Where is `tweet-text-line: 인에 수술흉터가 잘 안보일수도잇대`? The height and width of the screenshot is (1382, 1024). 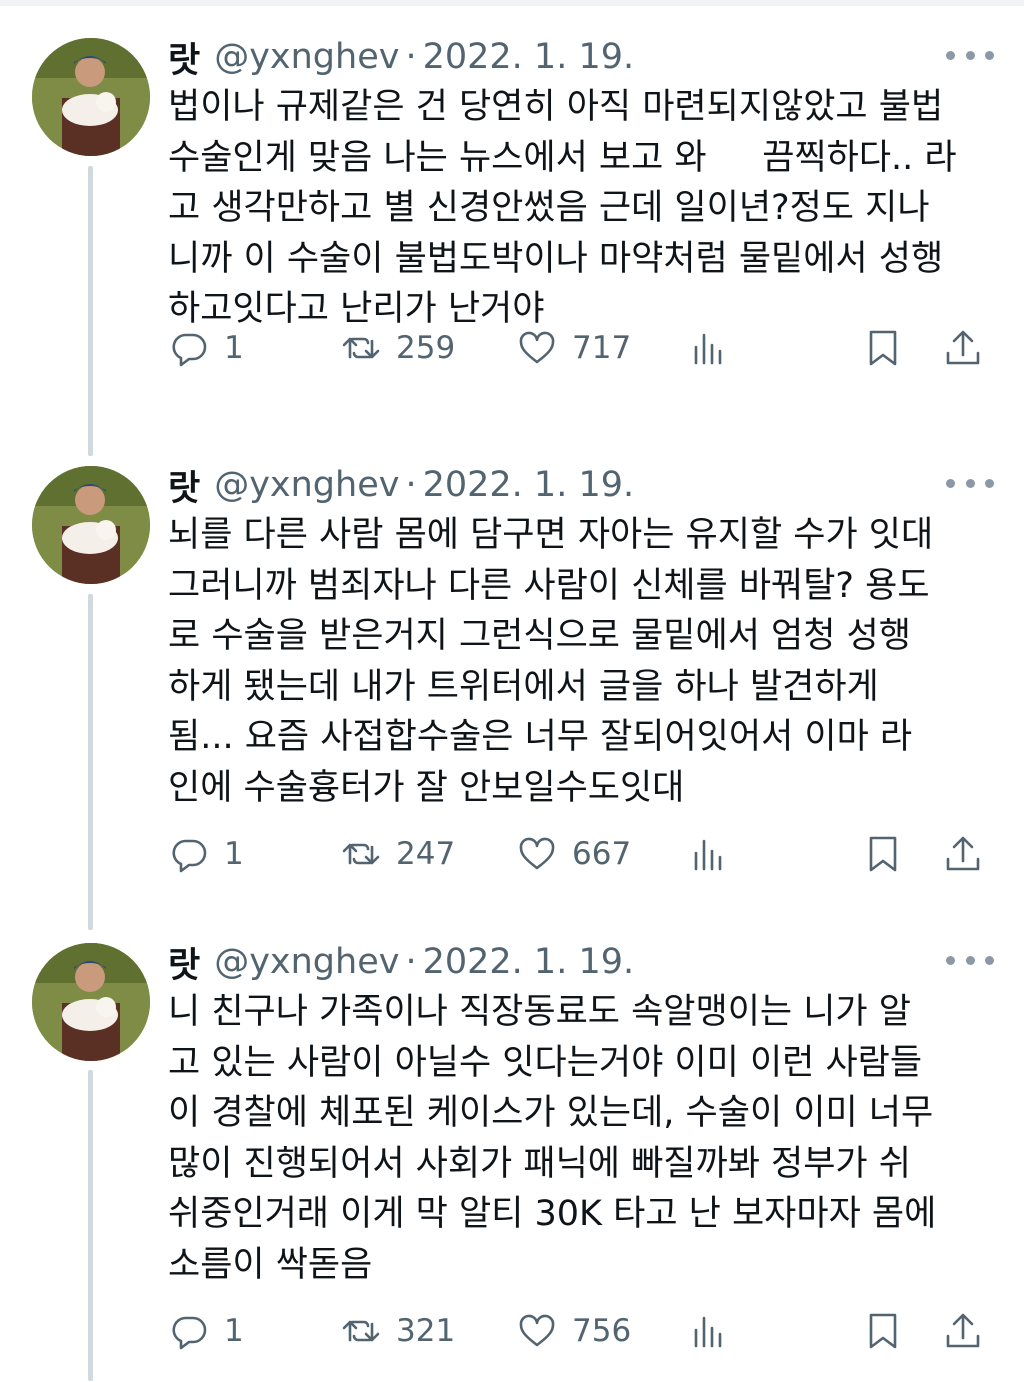 tweet-text-line: 인에 수술흉터가 잘 안보일수도잇대 is located at coordinates (426, 787).